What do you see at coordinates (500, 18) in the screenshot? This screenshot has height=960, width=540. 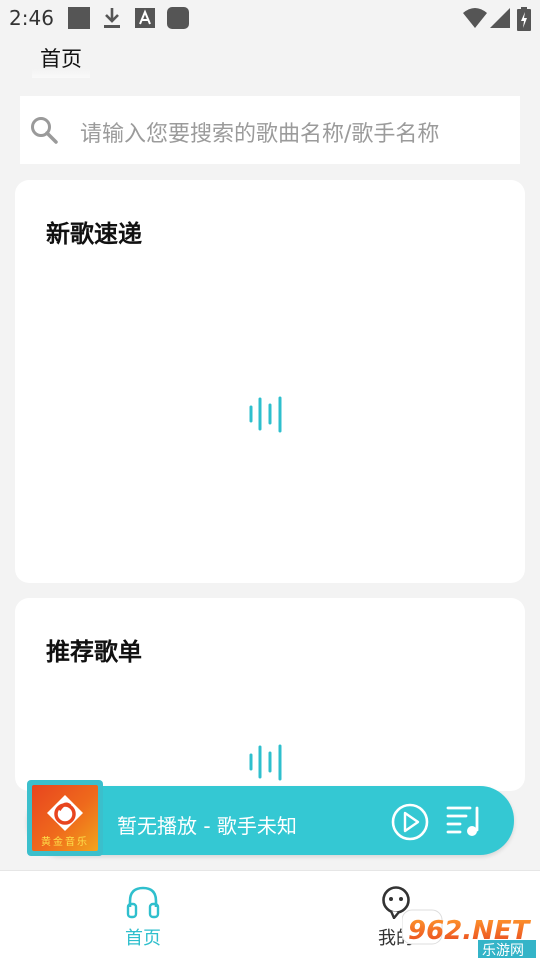 I see `signal-icon` at bounding box center [500, 18].